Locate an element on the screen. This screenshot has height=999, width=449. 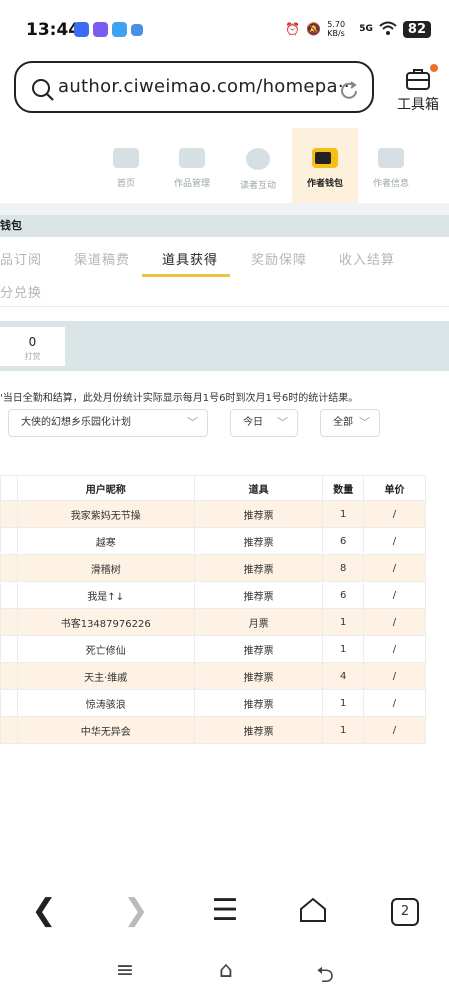
column-header: 道具 is located at coordinates (258, 488).